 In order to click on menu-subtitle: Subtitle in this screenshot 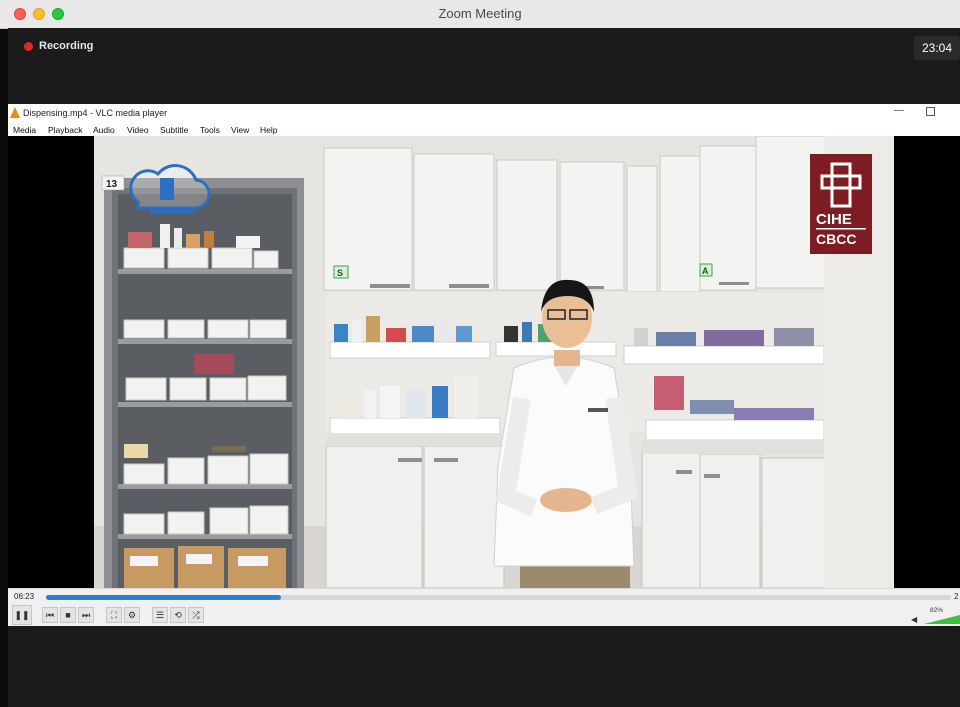, I will do `click(174, 130)`.